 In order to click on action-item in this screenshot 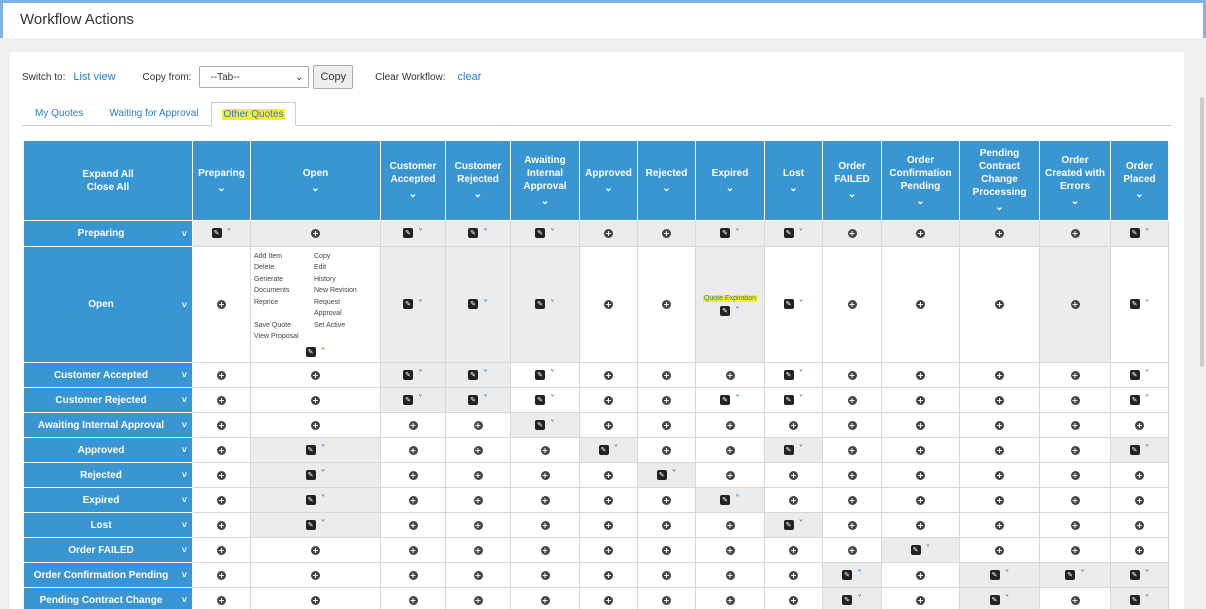, I will do `click(284, 314)`.